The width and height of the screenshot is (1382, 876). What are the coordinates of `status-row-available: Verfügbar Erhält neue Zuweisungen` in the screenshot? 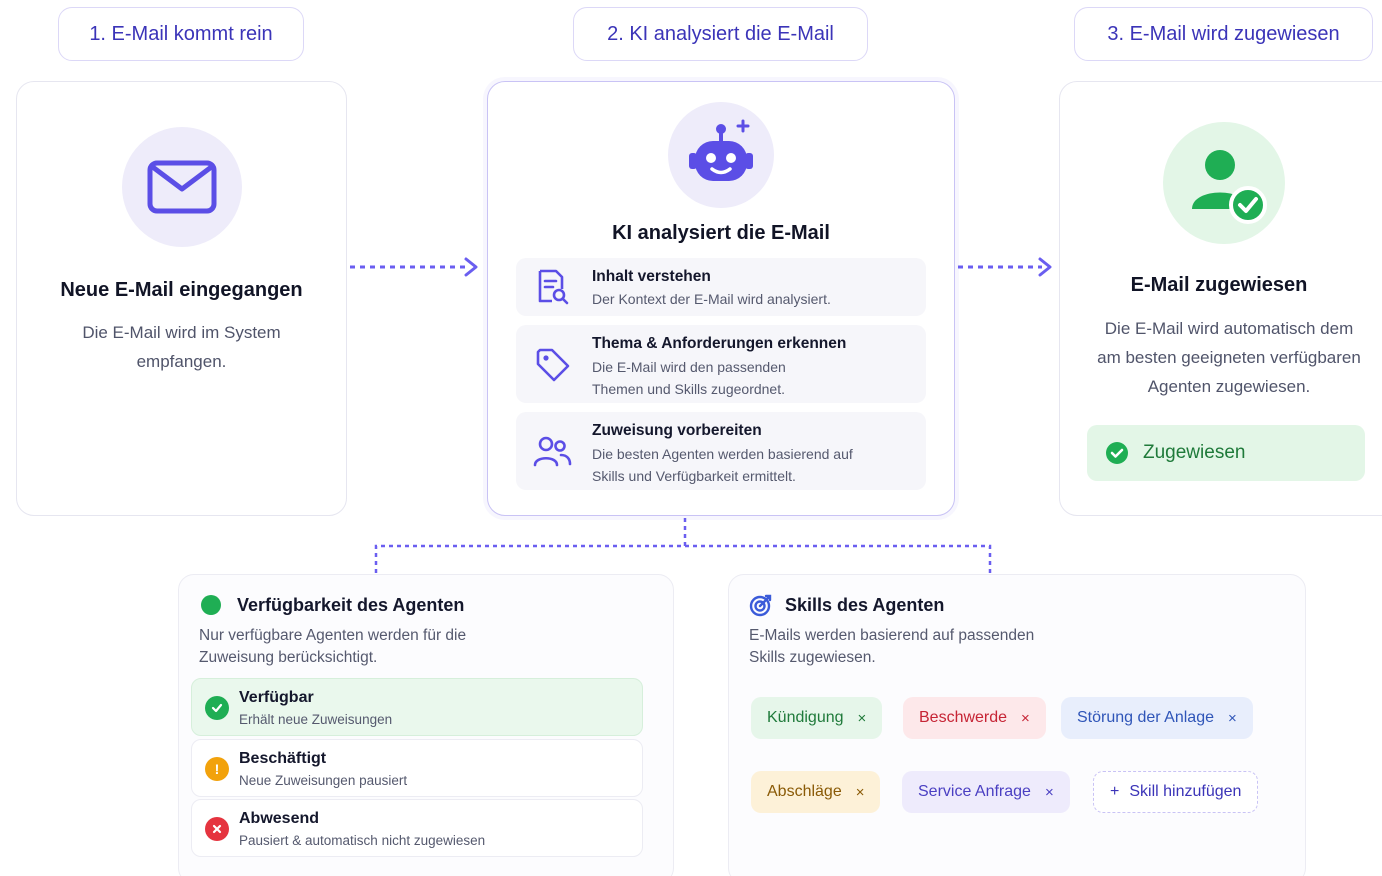 It's located at (417, 707).